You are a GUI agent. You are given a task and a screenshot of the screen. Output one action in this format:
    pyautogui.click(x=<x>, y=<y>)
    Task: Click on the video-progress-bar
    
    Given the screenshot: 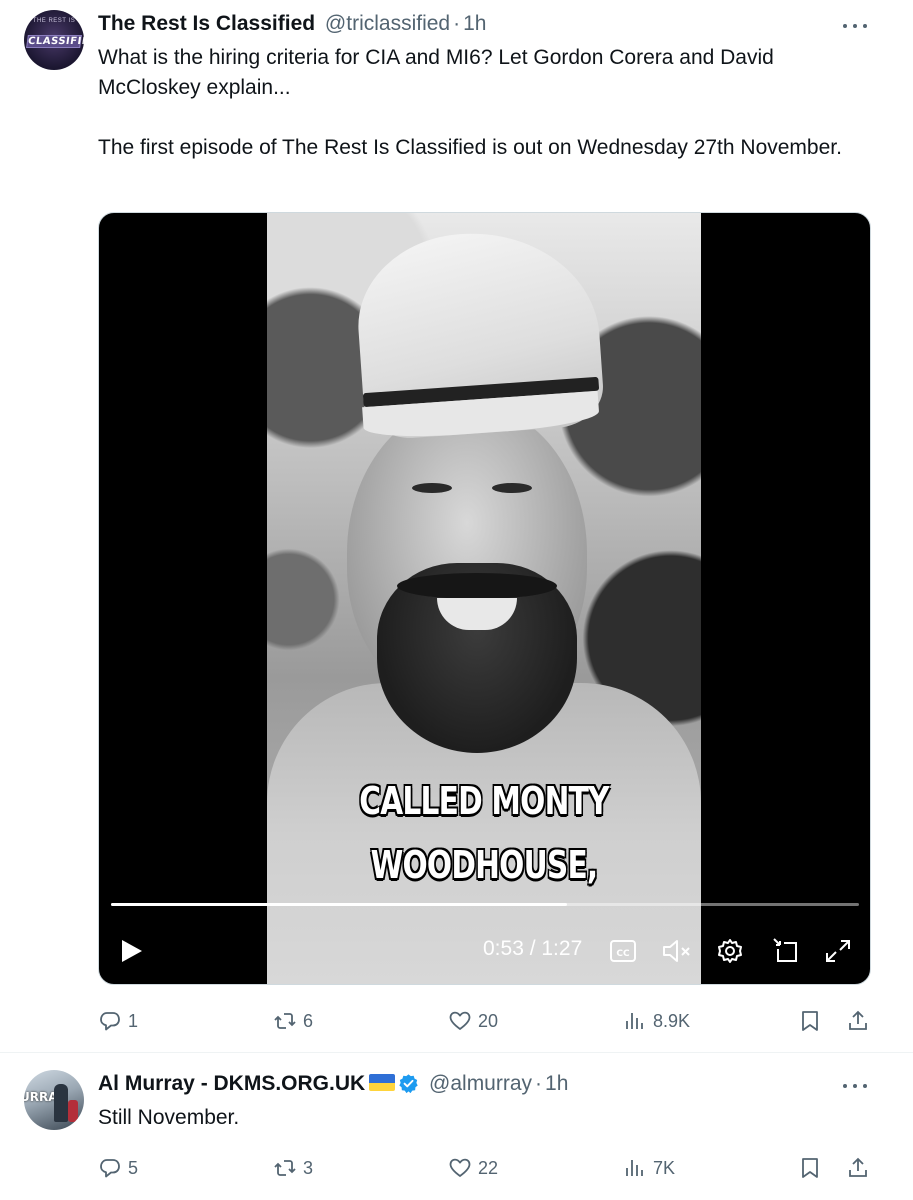 What is the action you would take?
    pyautogui.click(x=485, y=904)
    